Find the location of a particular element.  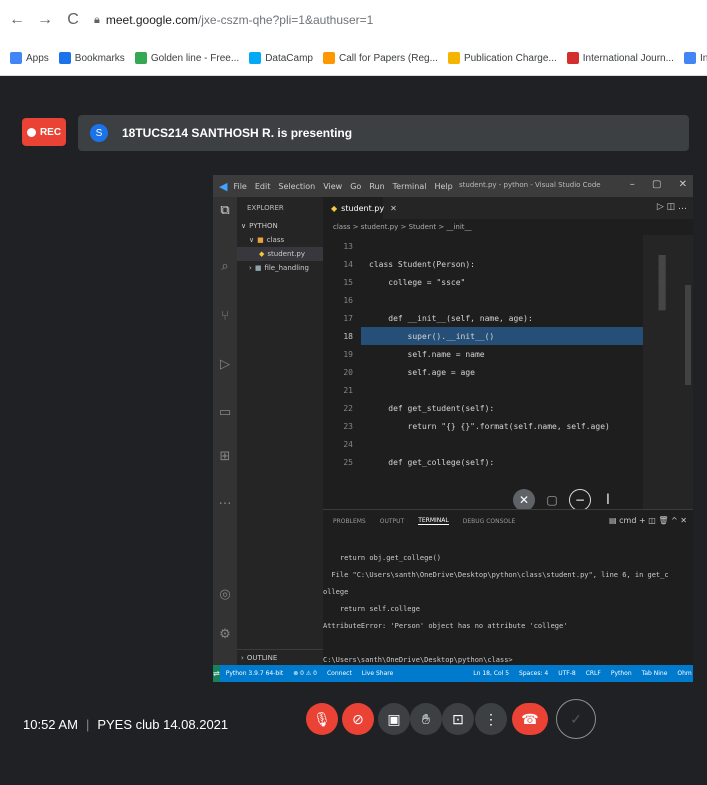

back-arrow-icon: ← is located at coordinates (17, 20).